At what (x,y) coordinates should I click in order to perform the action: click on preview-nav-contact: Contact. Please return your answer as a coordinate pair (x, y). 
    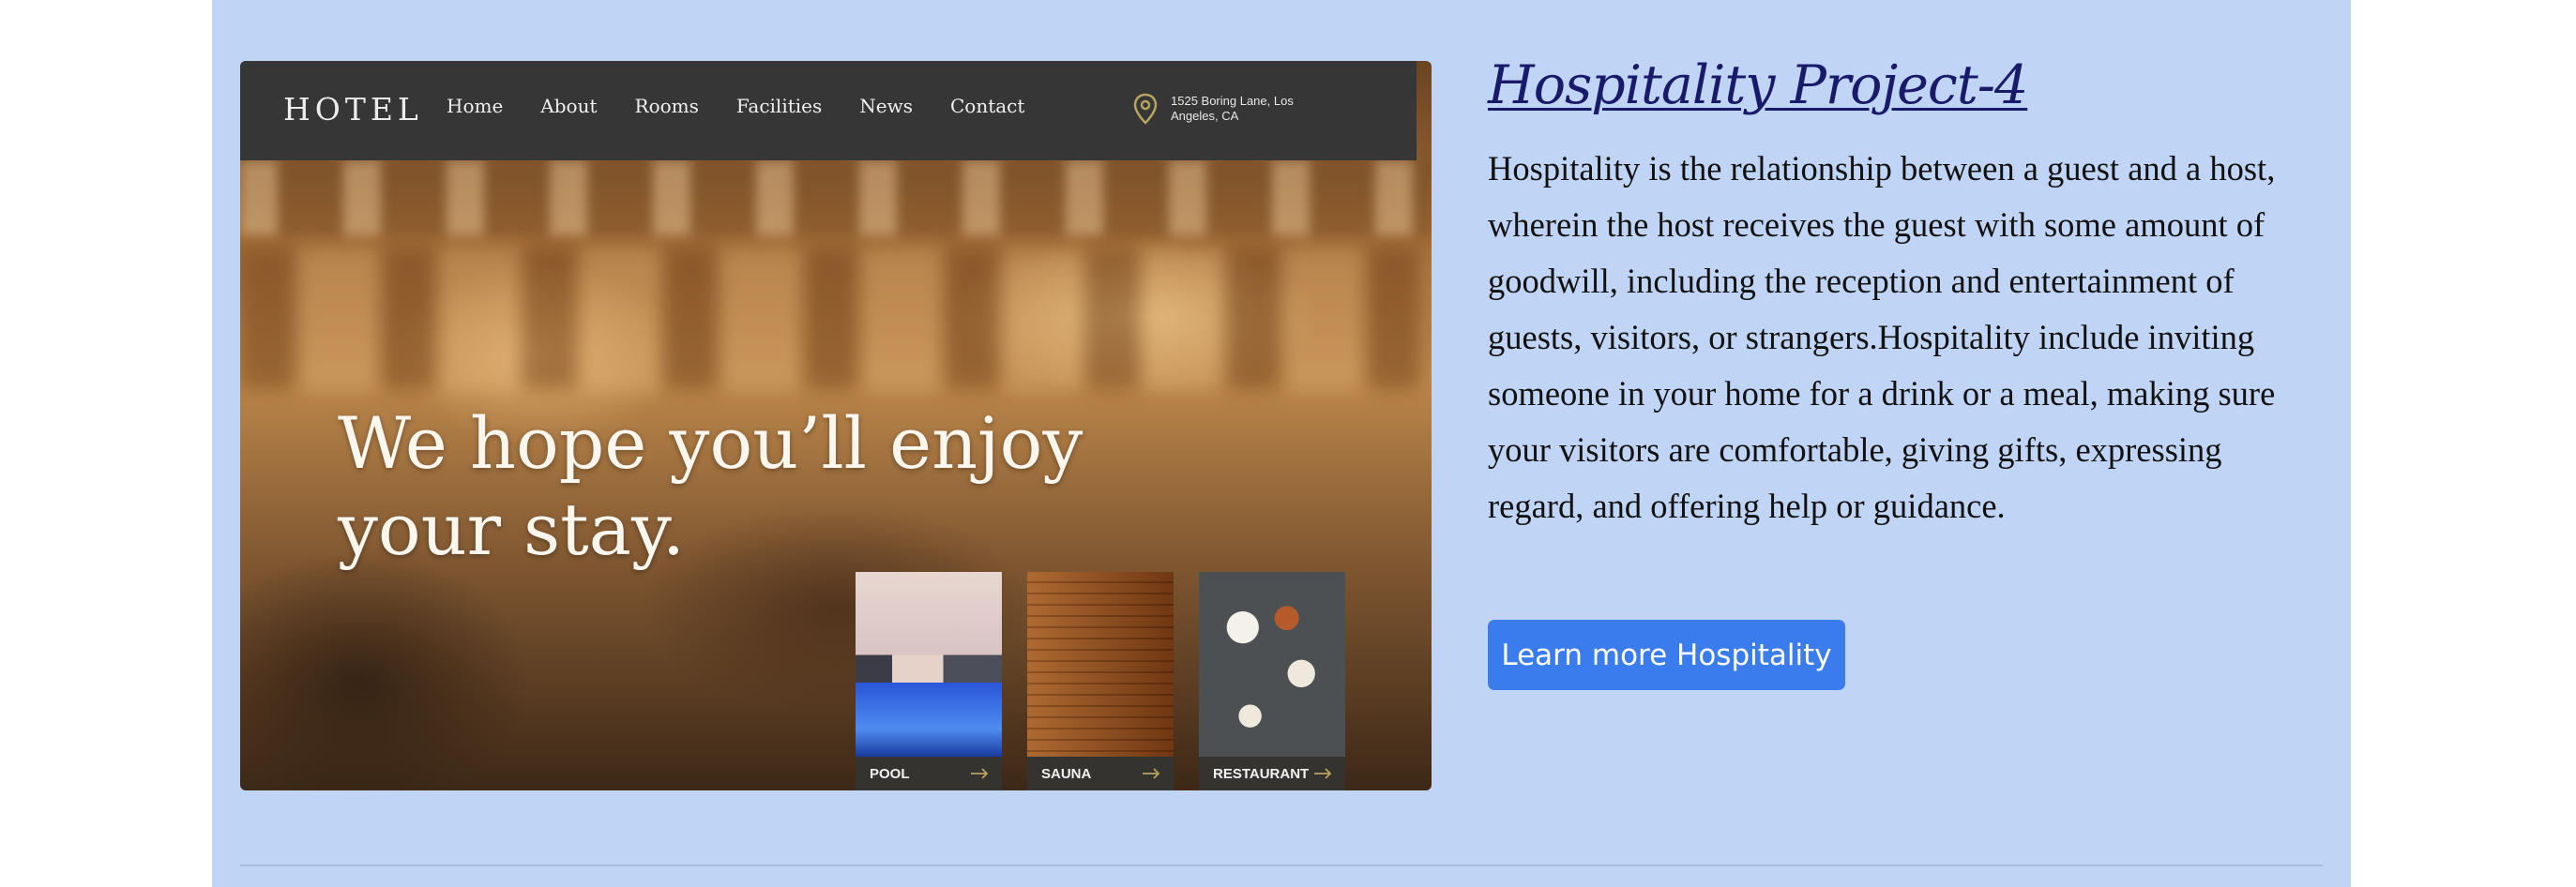
    Looking at the image, I should click on (987, 106).